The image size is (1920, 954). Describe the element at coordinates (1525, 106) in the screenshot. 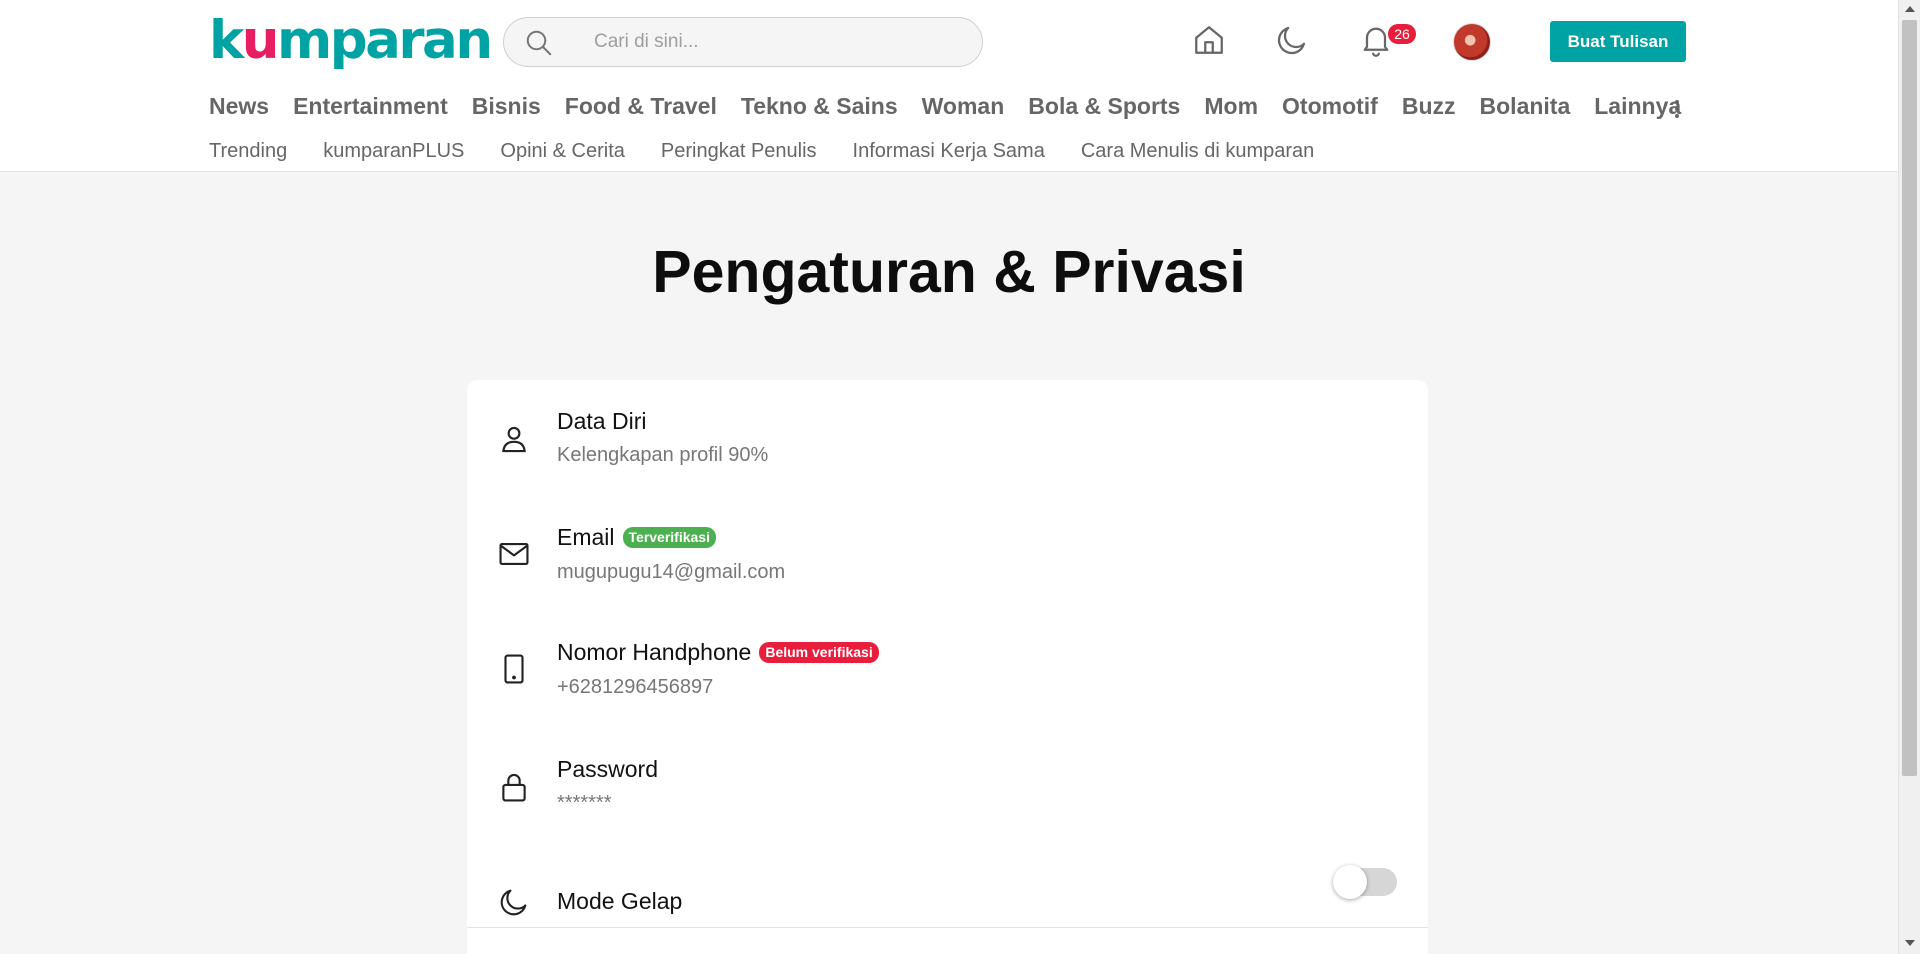

I see `nav-item-bolanita: Bolanita` at that location.